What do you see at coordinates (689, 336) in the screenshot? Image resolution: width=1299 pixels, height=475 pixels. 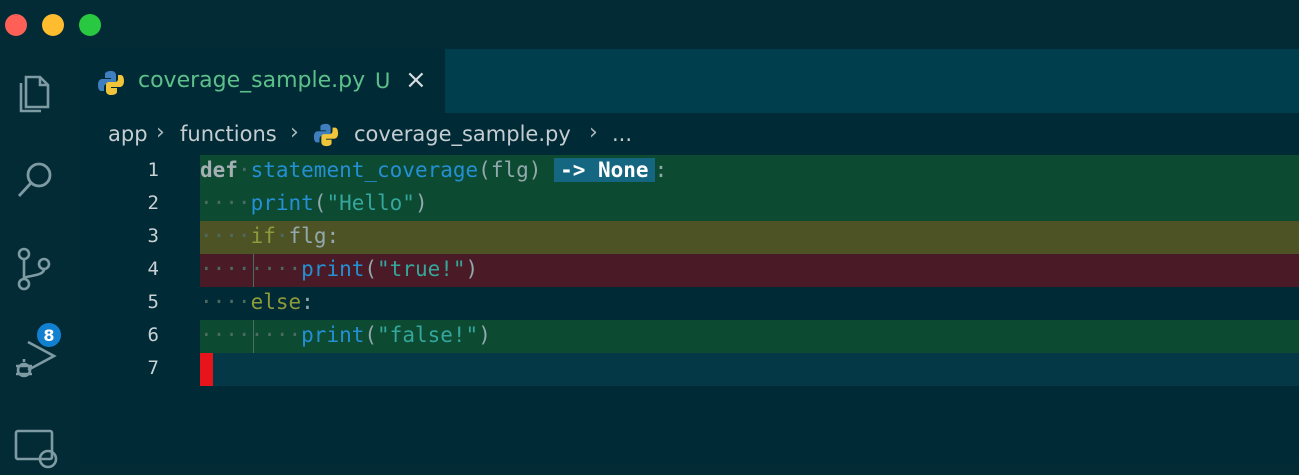 I see `code-line-6: 6 ········print("false!")` at bounding box center [689, 336].